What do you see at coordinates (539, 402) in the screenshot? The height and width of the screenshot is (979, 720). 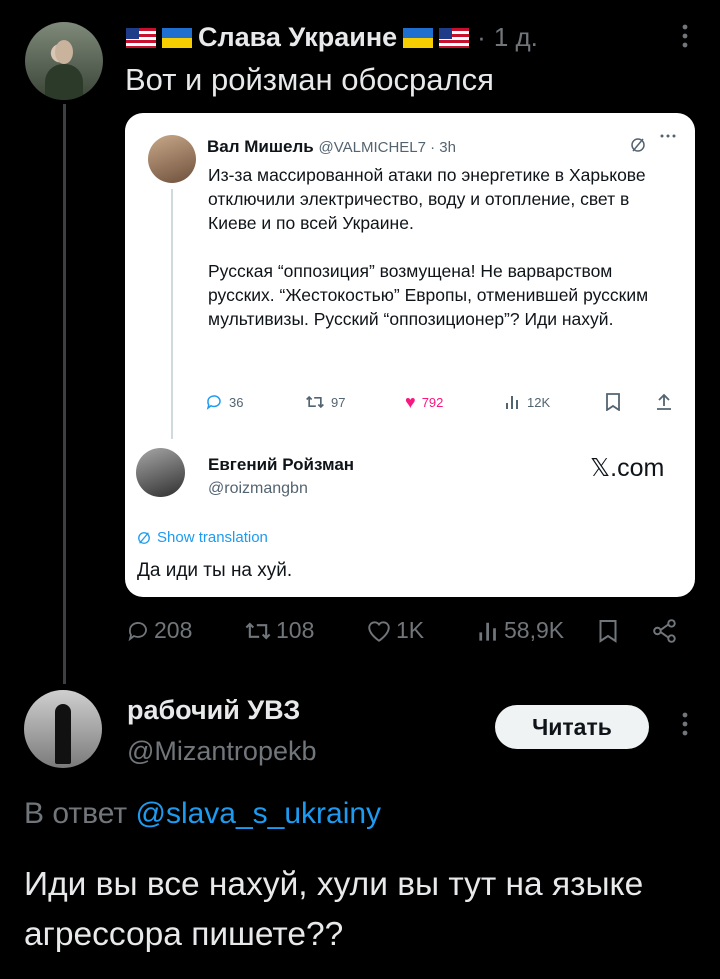 I see `quote-views-count: 12K` at bounding box center [539, 402].